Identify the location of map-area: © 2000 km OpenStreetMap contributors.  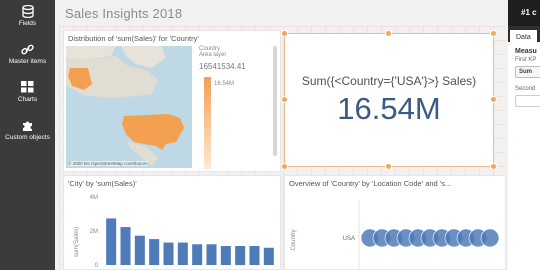
(129, 107).